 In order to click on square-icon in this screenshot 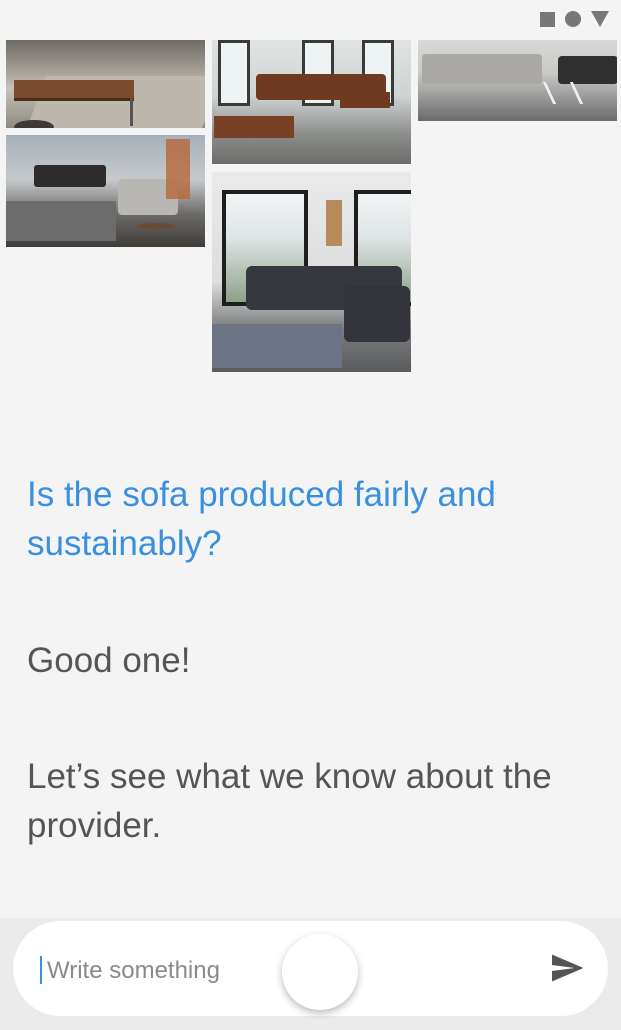, I will do `click(547, 19)`.